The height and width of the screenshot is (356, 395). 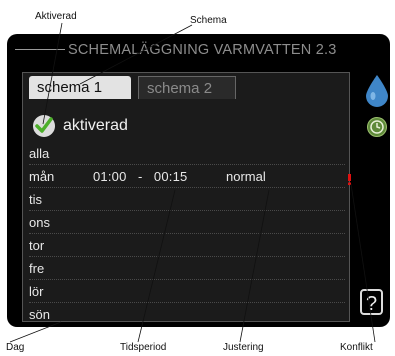 I want to click on adjustment-value: normal, so click(x=246, y=176).